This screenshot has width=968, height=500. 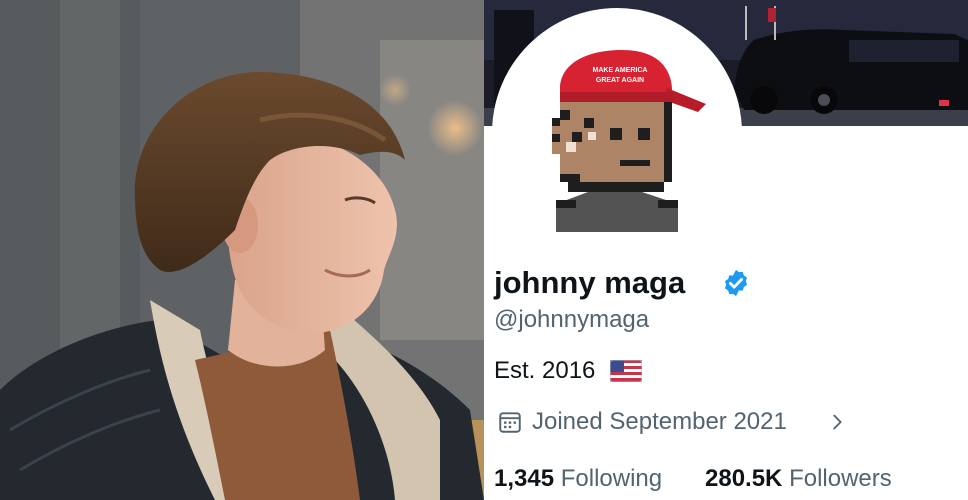 What do you see at coordinates (590, 282) in the screenshot?
I see `display-name: johnny maga` at bounding box center [590, 282].